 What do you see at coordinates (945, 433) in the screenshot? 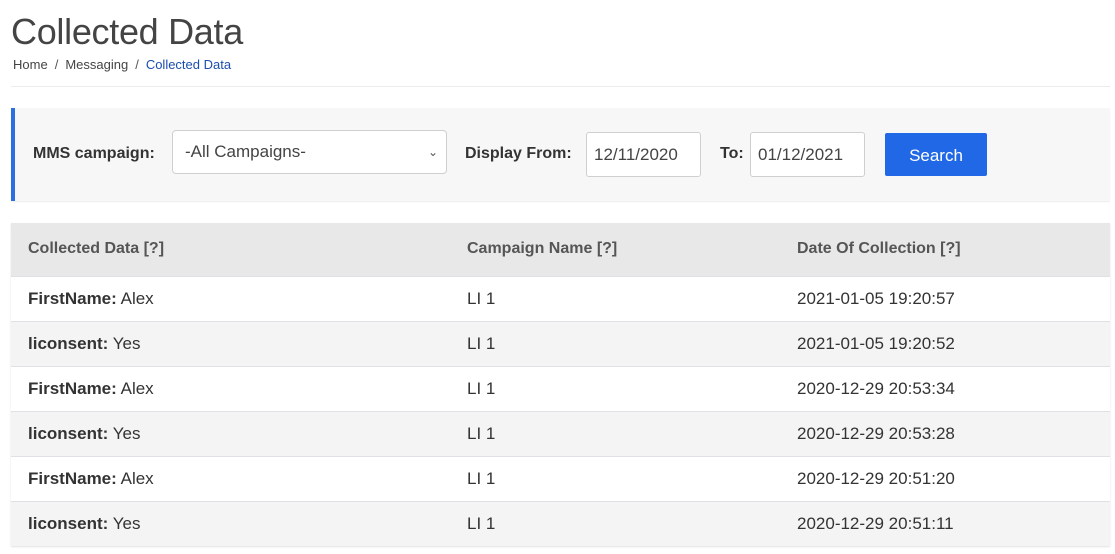
I see `date-cell: 2020-12-29 20:53:28` at bounding box center [945, 433].